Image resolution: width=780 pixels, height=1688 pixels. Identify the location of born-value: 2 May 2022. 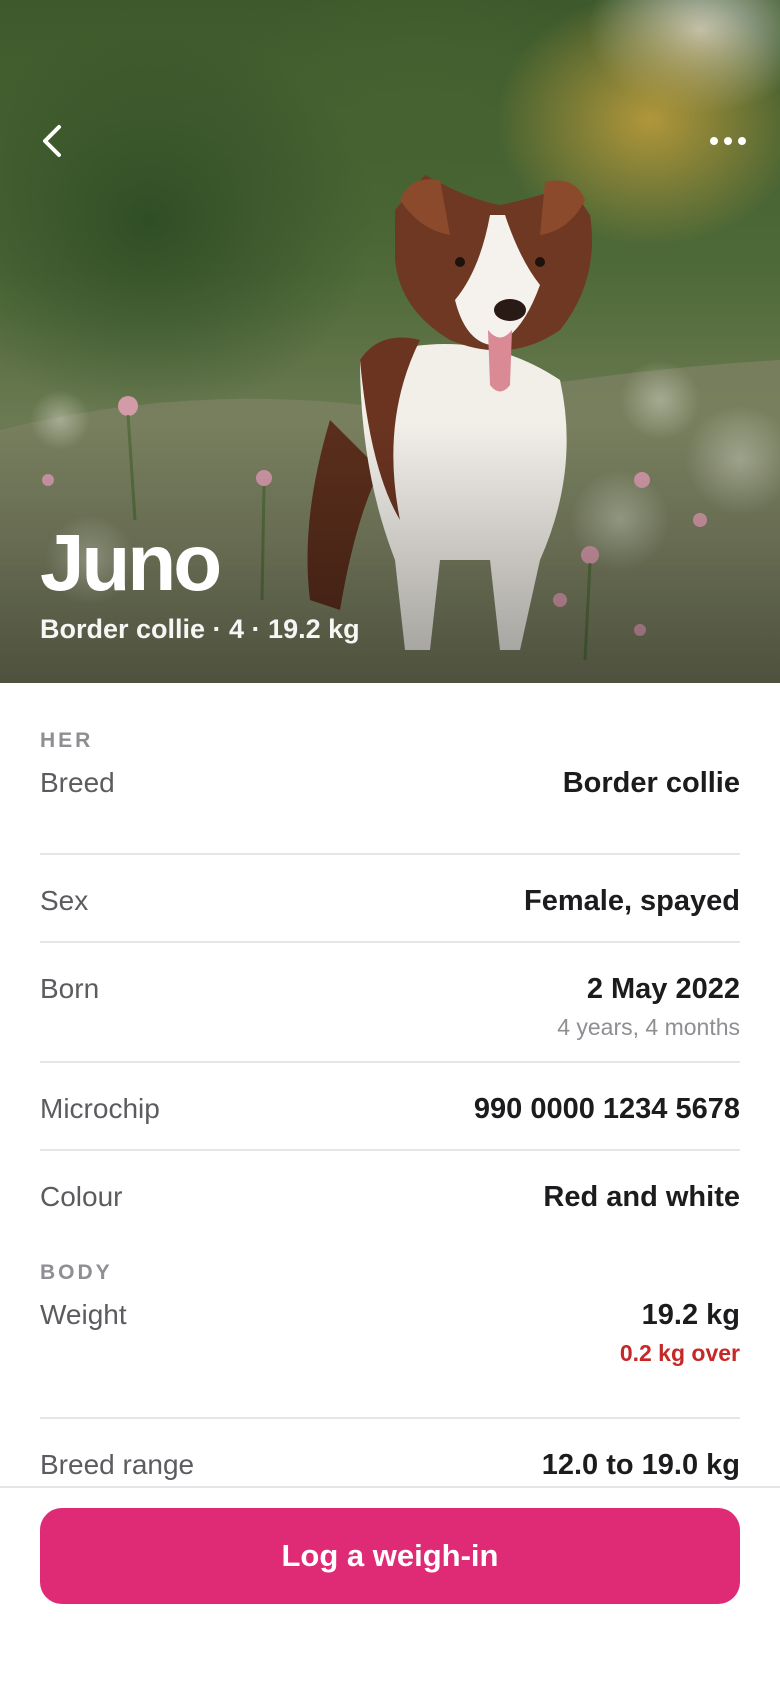
(663, 989).